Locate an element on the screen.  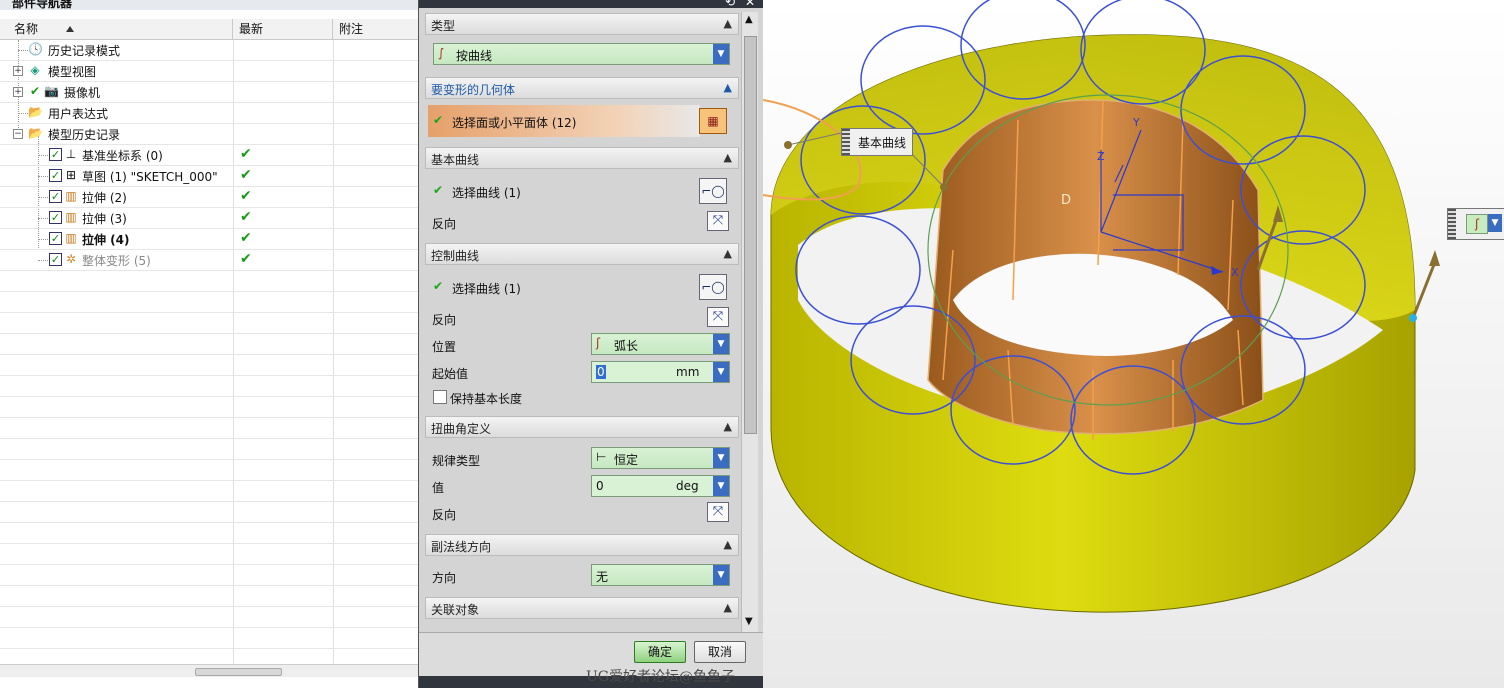
tree-row-label: 用户表达式 is located at coordinates (78, 114).